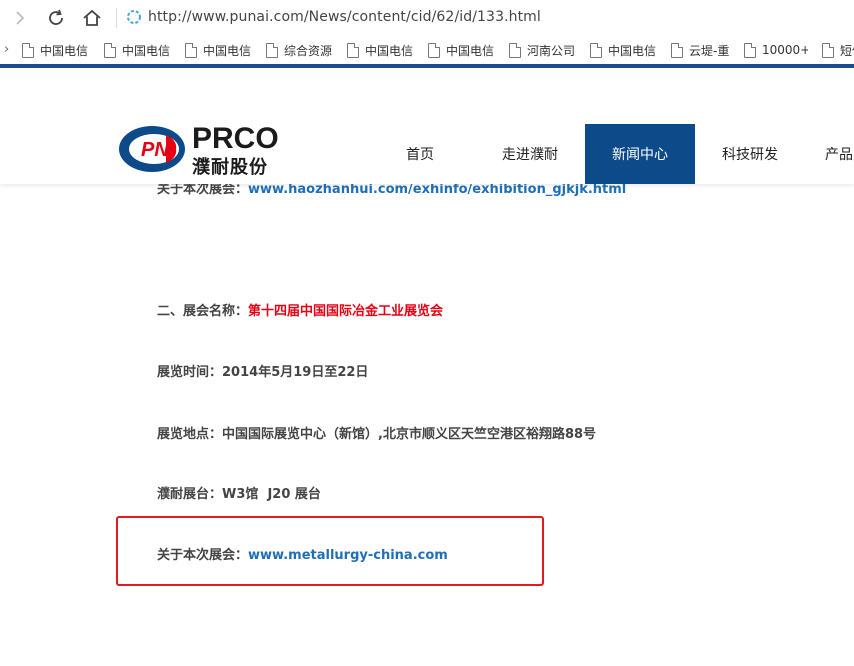 The image size is (854, 666). I want to click on booth-line: 濮耐展台：W3馆 J20 展台, so click(239, 494).